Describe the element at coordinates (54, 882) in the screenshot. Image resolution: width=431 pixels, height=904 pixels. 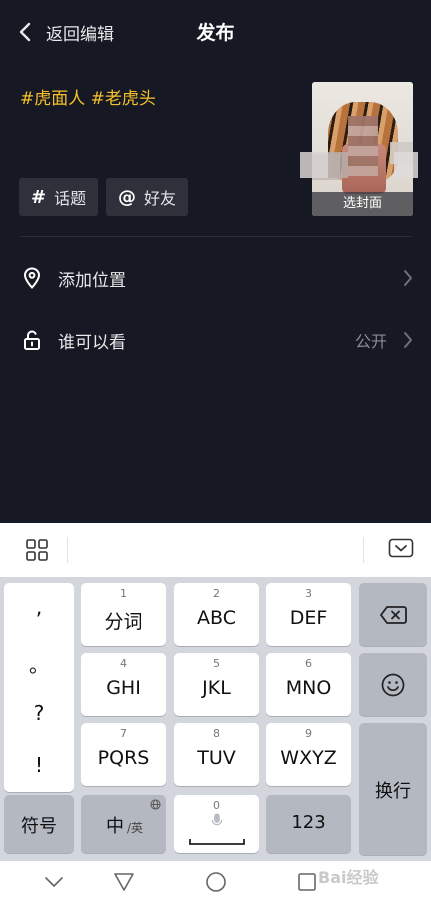
I see `chevron-down-icon` at that location.